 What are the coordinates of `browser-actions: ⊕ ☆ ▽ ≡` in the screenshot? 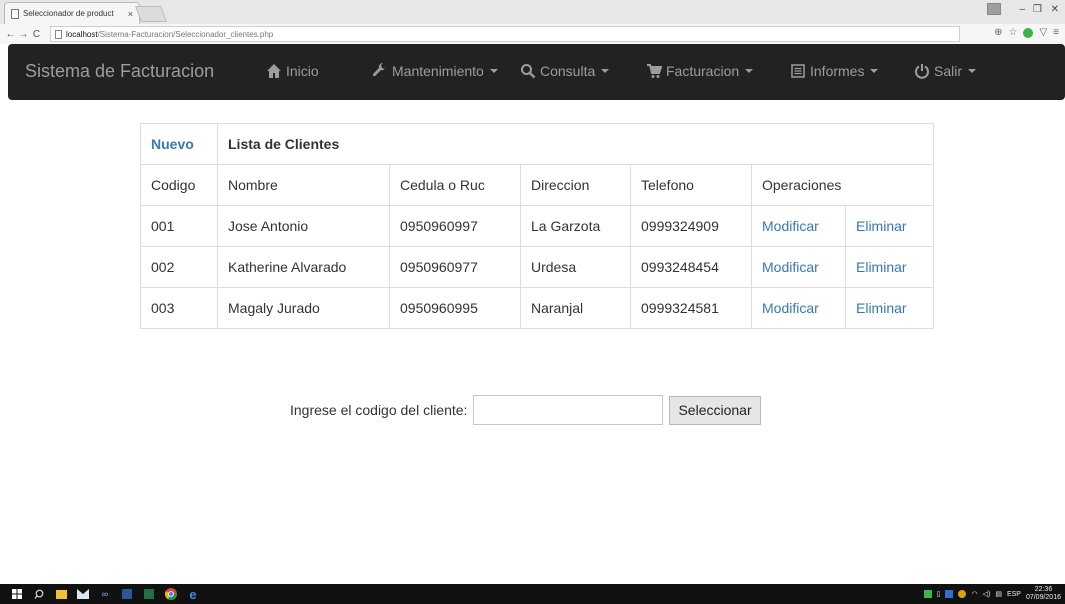 It's located at (1026, 32).